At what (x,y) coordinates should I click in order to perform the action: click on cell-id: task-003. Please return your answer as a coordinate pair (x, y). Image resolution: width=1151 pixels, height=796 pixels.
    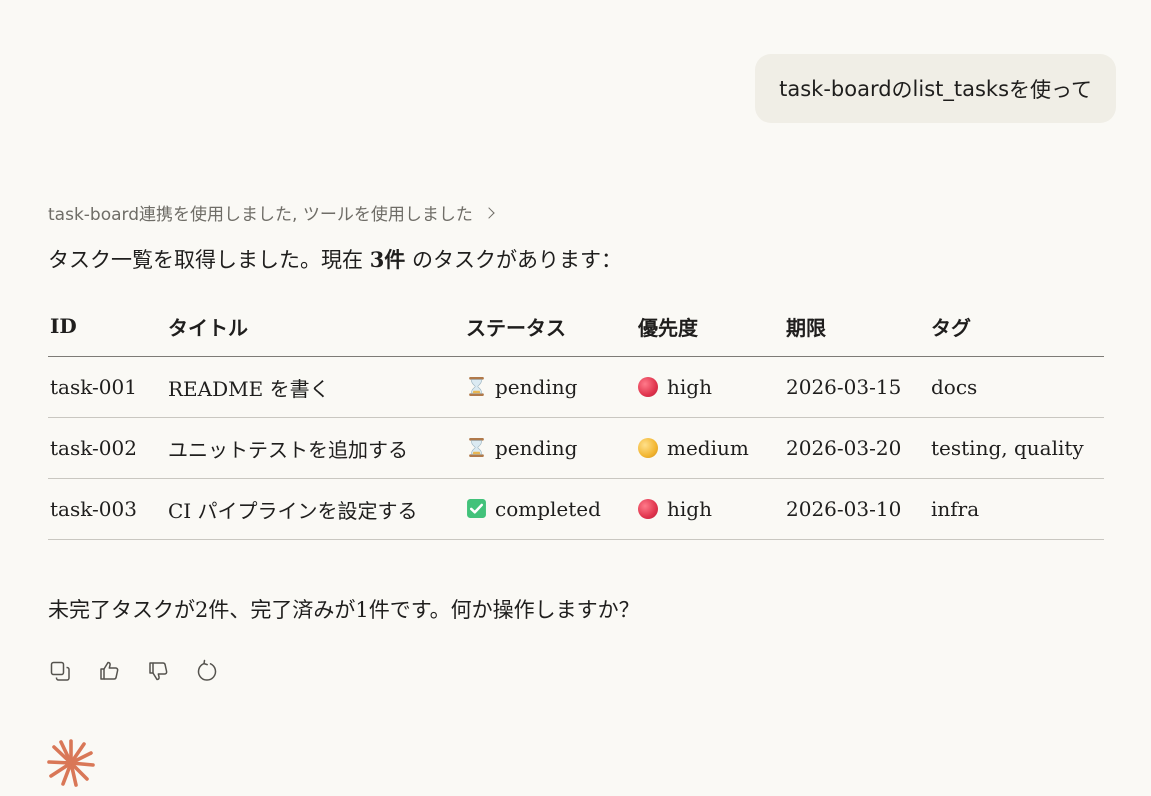
    Looking at the image, I should click on (107, 509).